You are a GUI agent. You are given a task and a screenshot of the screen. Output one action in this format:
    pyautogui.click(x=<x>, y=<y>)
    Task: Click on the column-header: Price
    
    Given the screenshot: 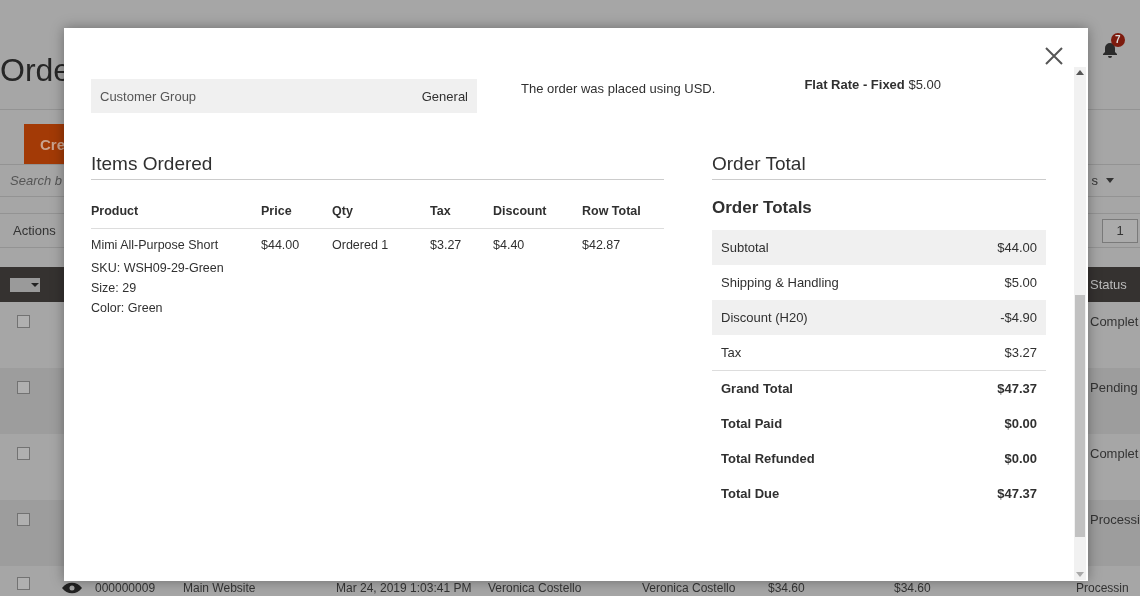 What is the action you would take?
    pyautogui.click(x=276, y=211)
    